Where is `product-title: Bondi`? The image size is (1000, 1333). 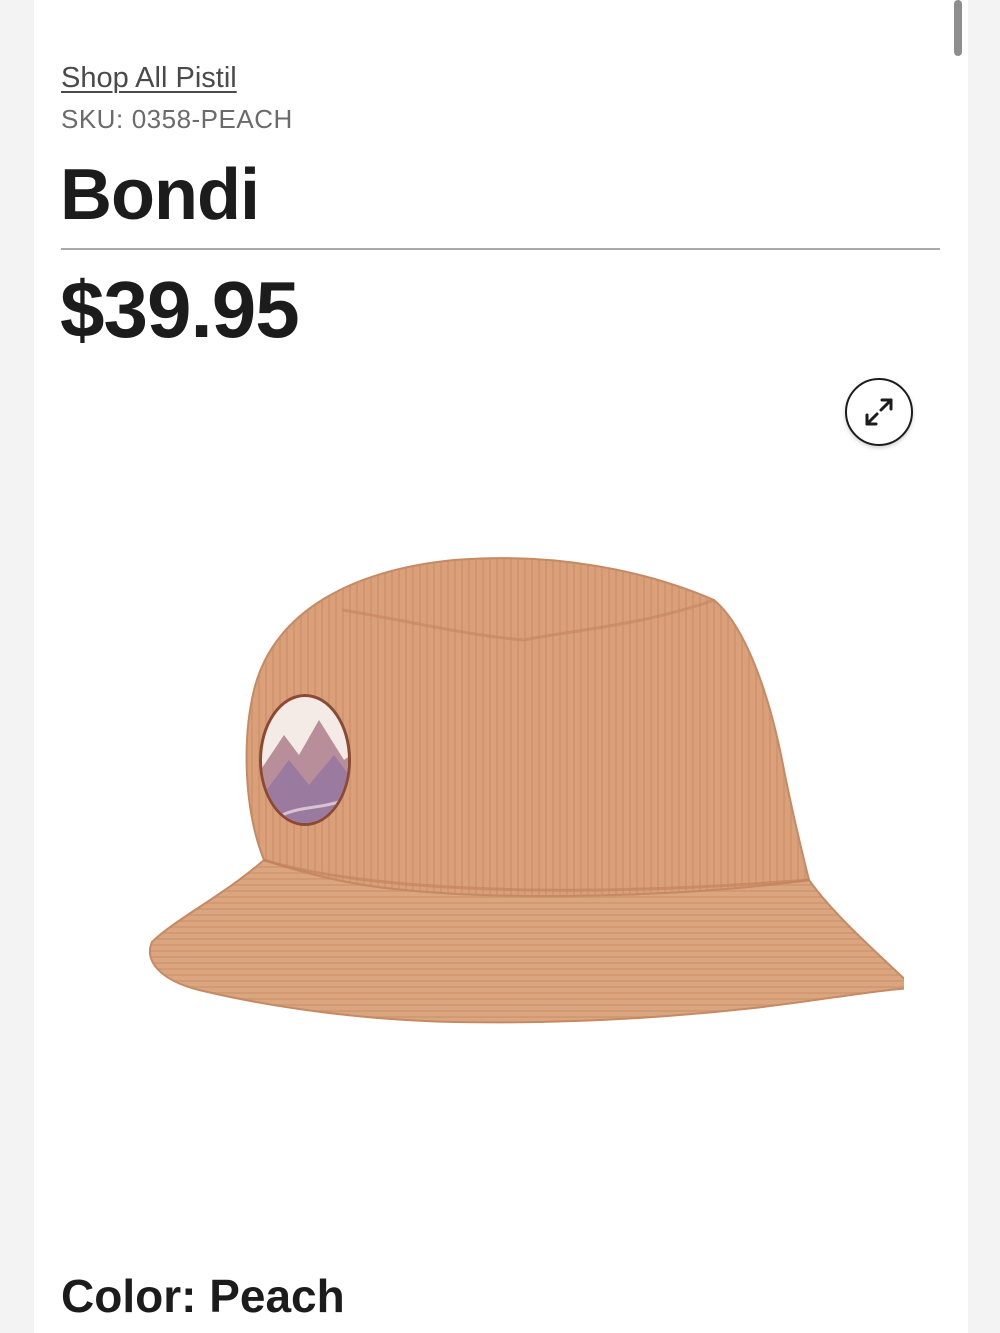 product-title: Bondi is located at coordinates (160, 195).